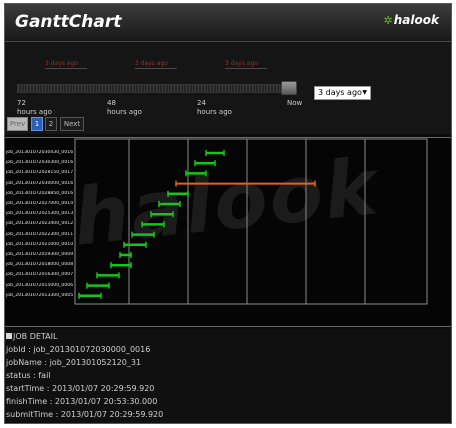  Describe the element at coordinates (388, 20) in the screenshot. I see `halook-logo-icon: ✲` at that location.